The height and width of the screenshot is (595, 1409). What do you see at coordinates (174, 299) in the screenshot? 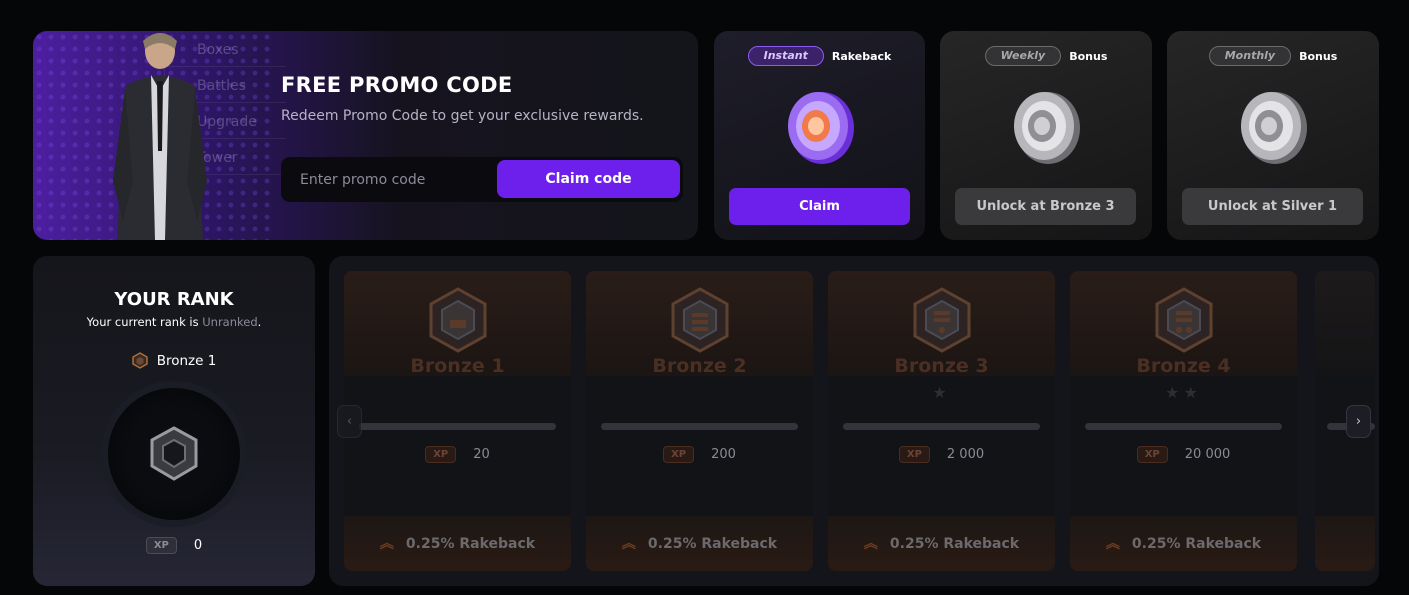
I see `rank-title: YOUR RANK` at bounding box center [174, 299].